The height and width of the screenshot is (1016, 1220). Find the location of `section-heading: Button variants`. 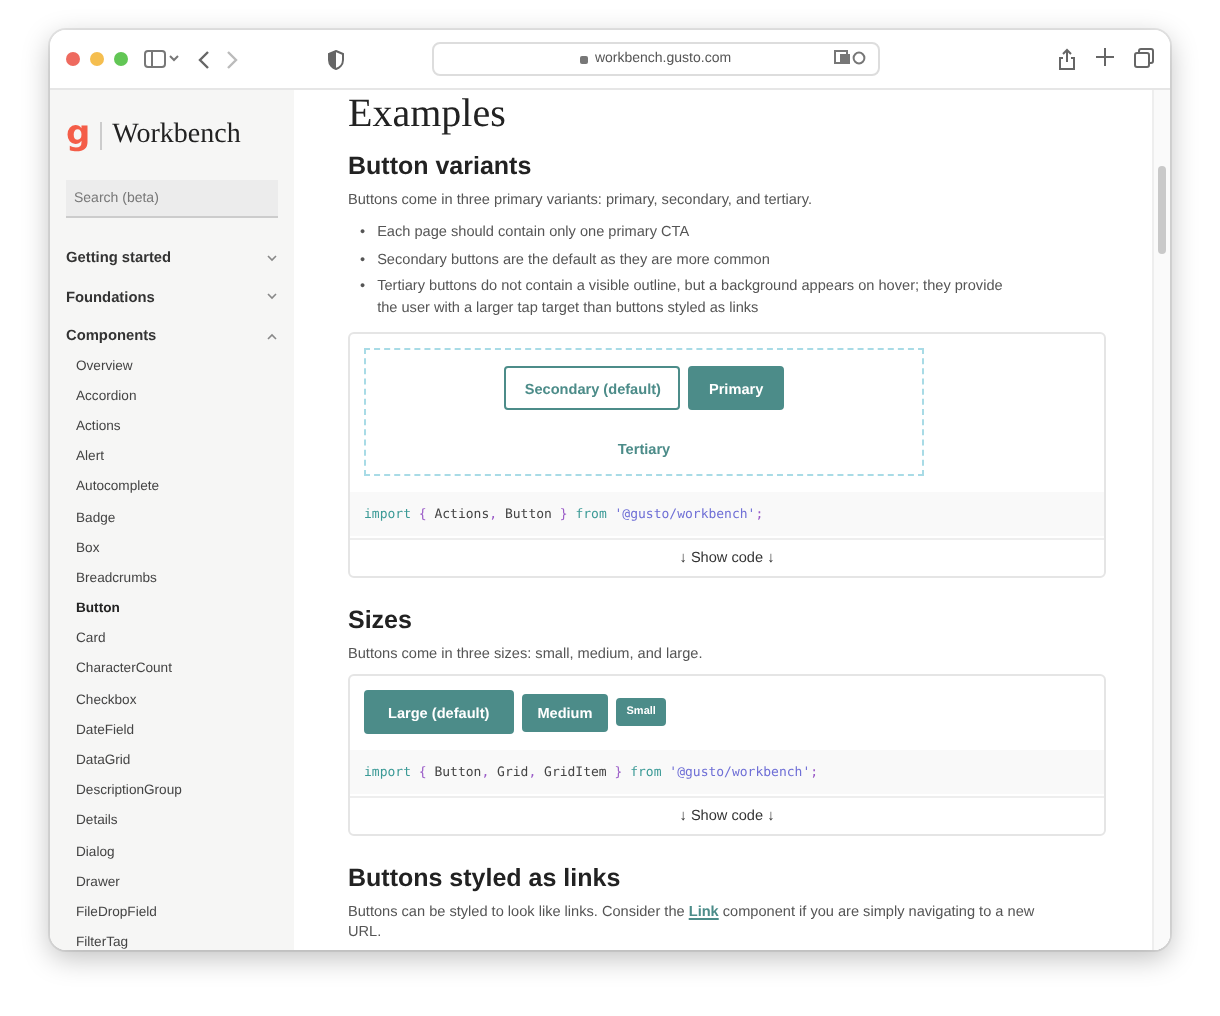

section-heading: Button variants is located at coordinates (441, 166).